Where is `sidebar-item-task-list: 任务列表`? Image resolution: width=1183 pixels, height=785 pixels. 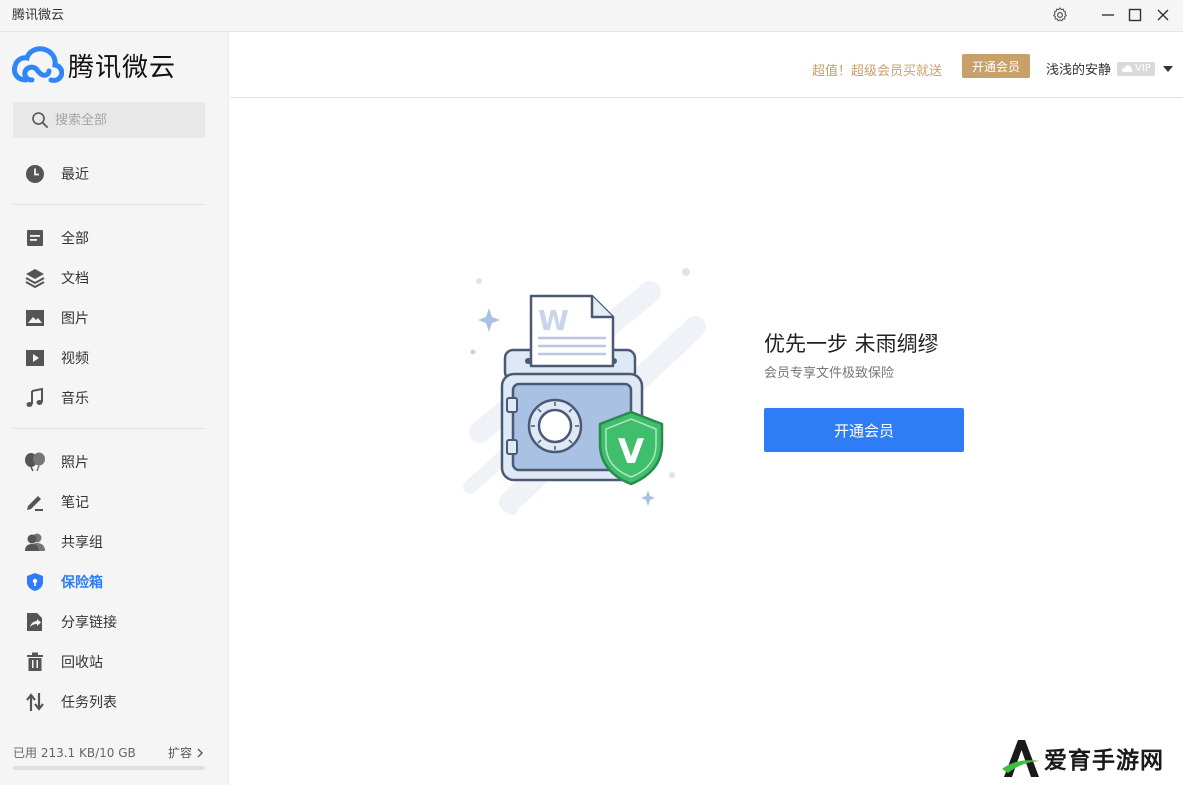
sidebar-item-task-list: 任务列表 is located at coordinates (114, 702).